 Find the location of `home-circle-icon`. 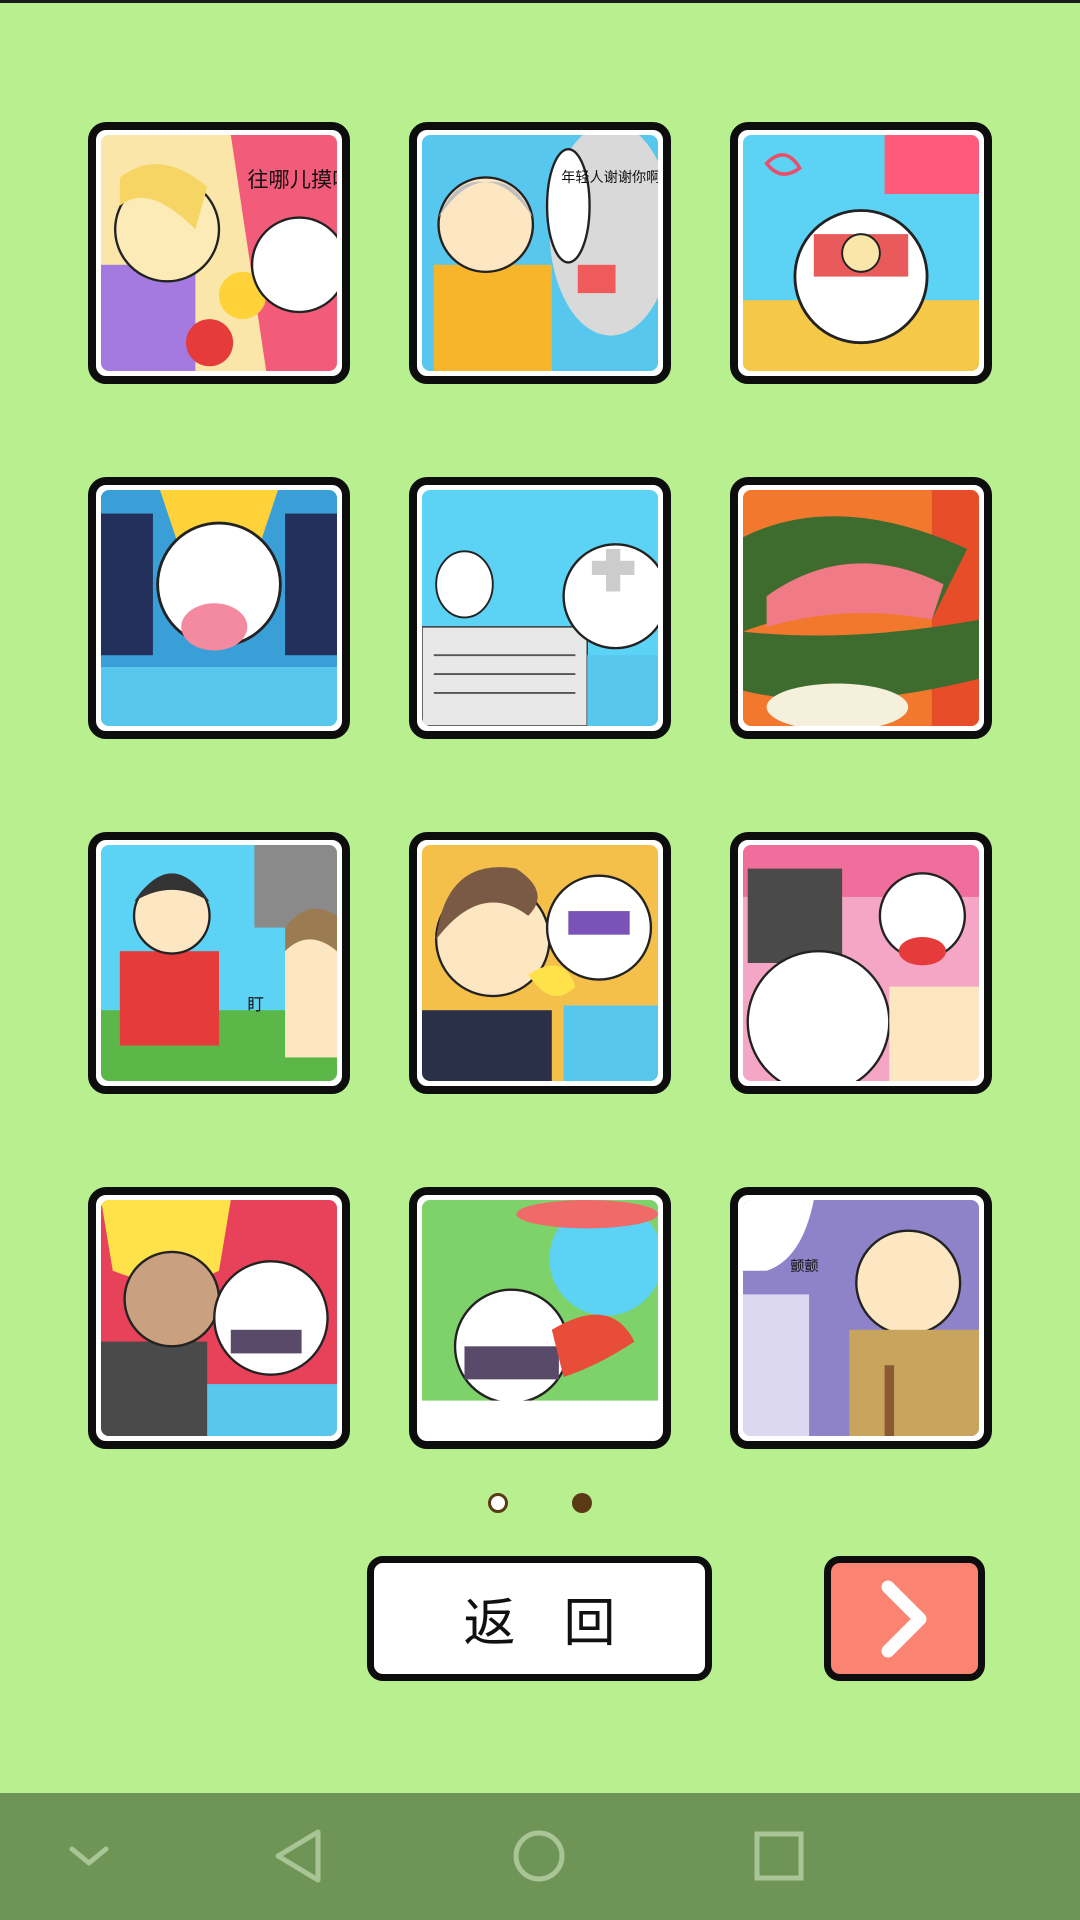

home-circle-icon is located at coordinates (539, 1856).